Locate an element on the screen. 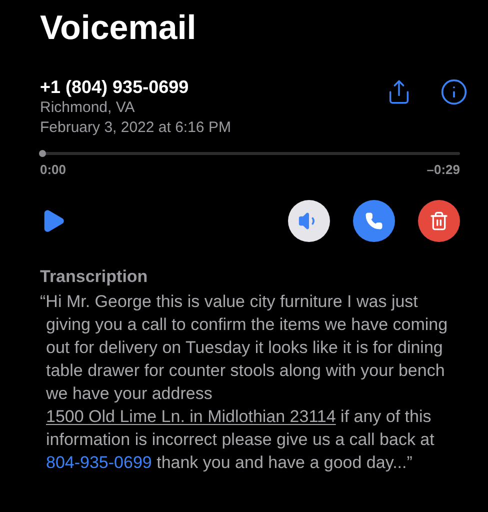 The width and height of the screenshot is (488, 512). call-button is located at coordinates (374, 221).